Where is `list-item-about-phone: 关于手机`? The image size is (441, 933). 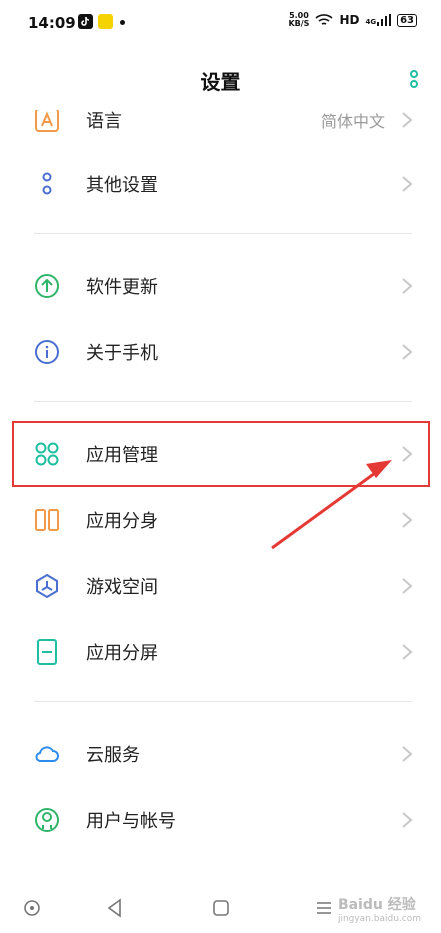 list-item-about-phone: 关于手机 is located at coordinates (220, 351).